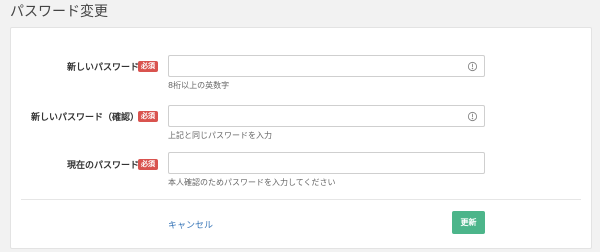 The width and height of the screenshot is (600, 252). I want to click on current-password-input, so click(326, 163).